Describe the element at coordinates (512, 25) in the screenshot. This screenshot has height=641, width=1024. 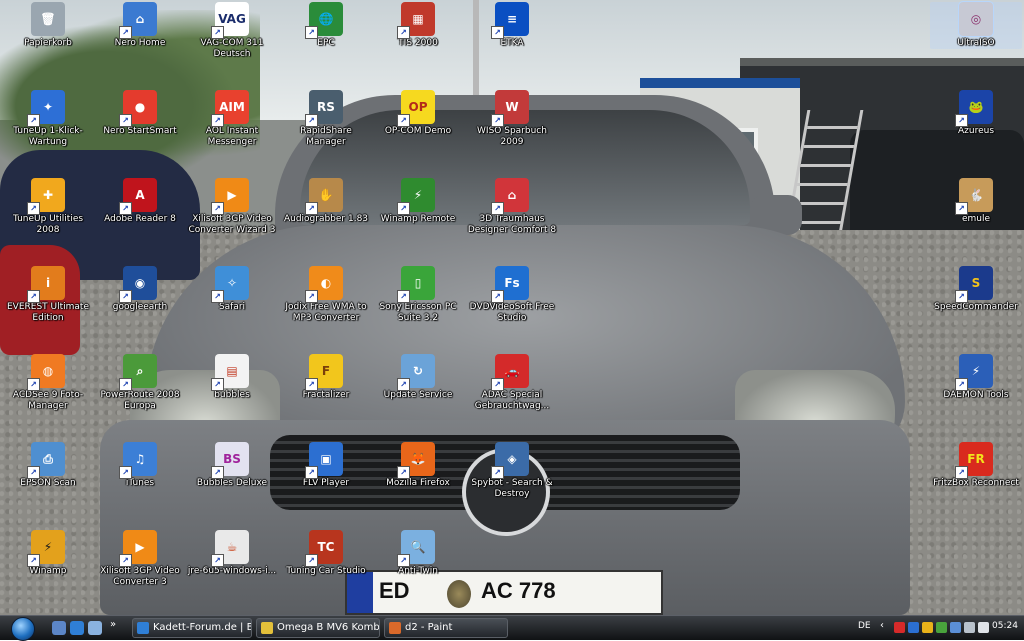
I see `desktop-icon-etka: ≡ ↗ ETKA` at that location.